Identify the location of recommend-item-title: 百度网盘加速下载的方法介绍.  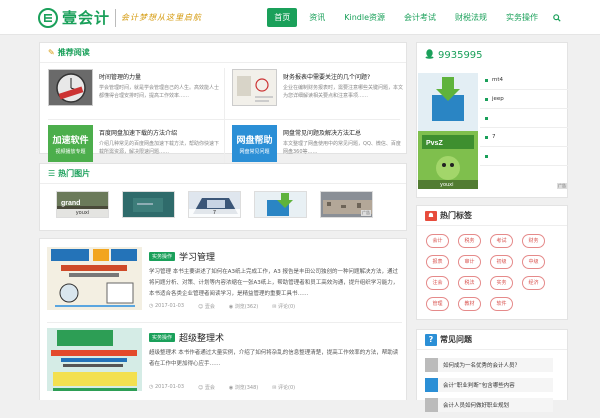
(159, 132).